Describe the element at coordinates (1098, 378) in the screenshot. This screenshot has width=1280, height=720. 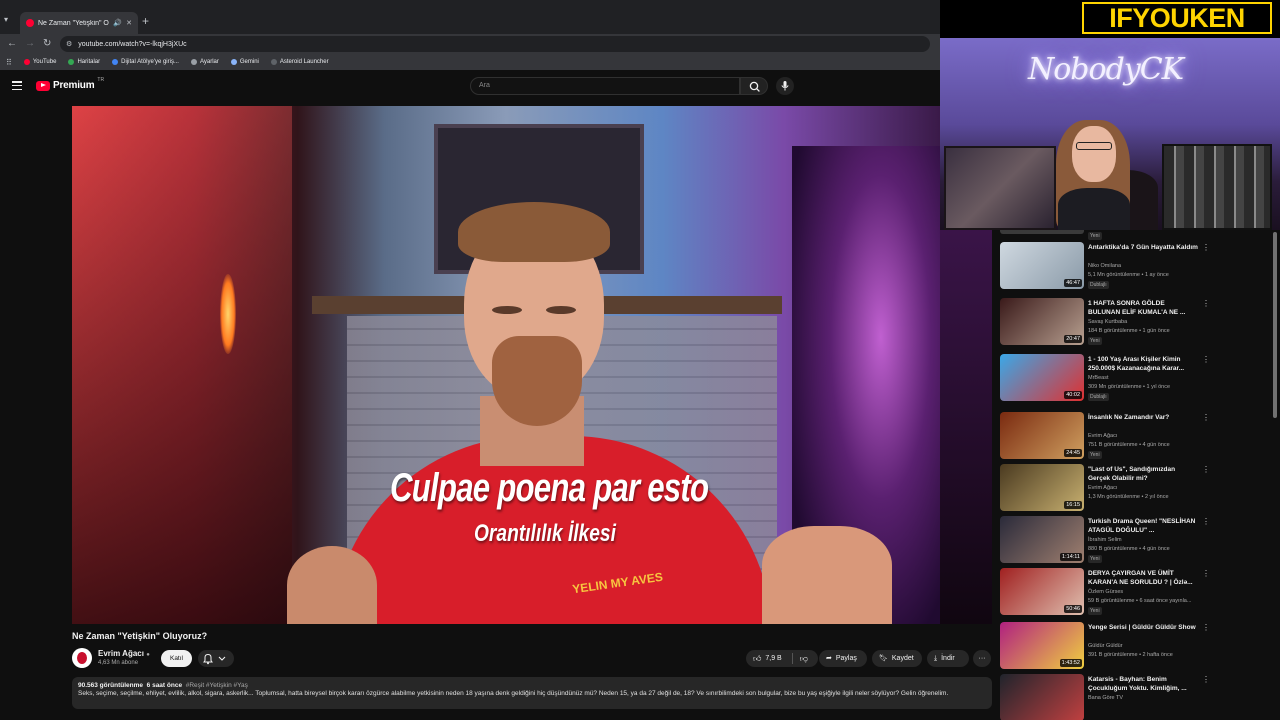
I see `recommendation-channel: MrBeast` at that location.